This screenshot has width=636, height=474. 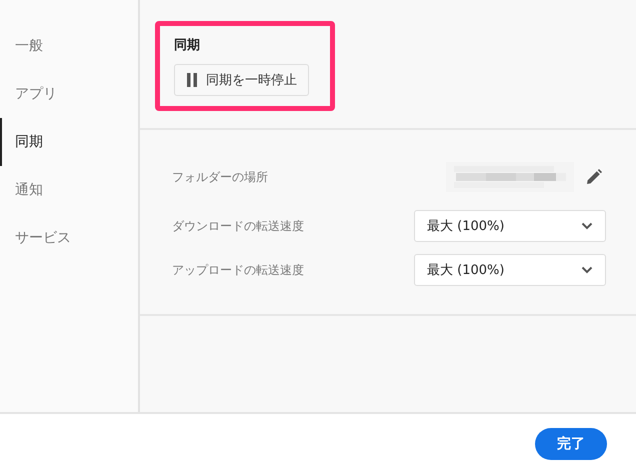 I want to click on sidebar-item: 同期, so click(x=69, y=142).